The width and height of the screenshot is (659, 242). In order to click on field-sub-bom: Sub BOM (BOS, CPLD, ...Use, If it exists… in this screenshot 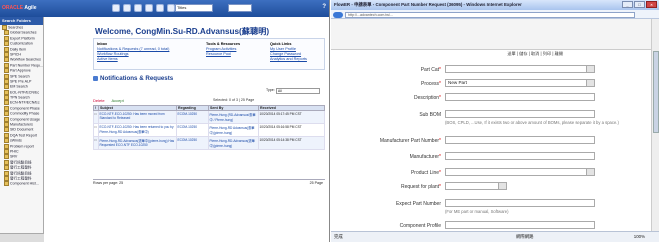, I will do `click(491, 119)`.